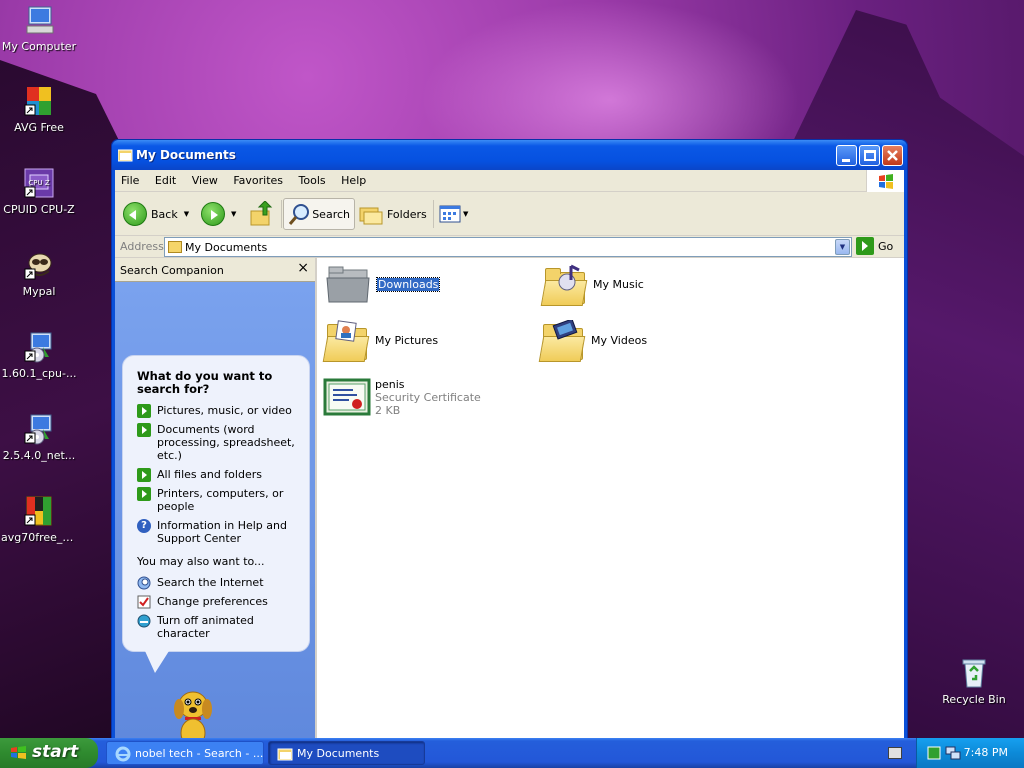 The image size is (1024, 768). I want to click on title-bar: My Documents, so click(509, 155).